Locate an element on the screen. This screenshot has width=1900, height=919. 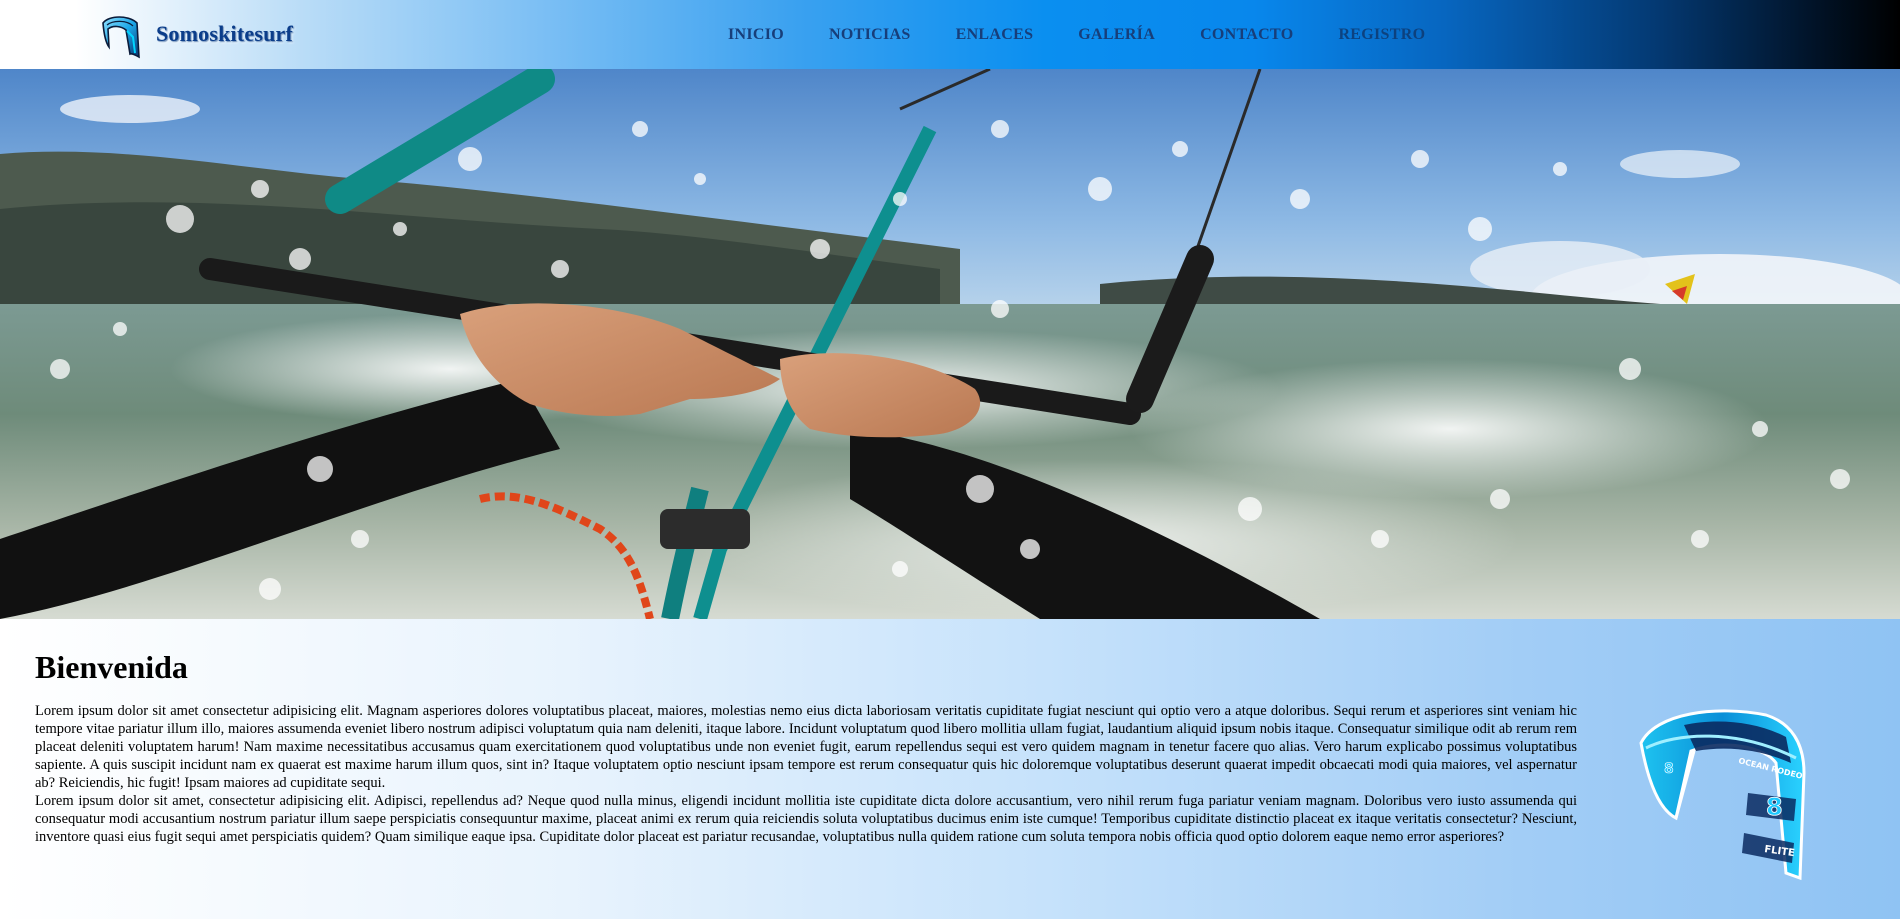
nav-inicio: INICIO is located at coordinates (756, 35).